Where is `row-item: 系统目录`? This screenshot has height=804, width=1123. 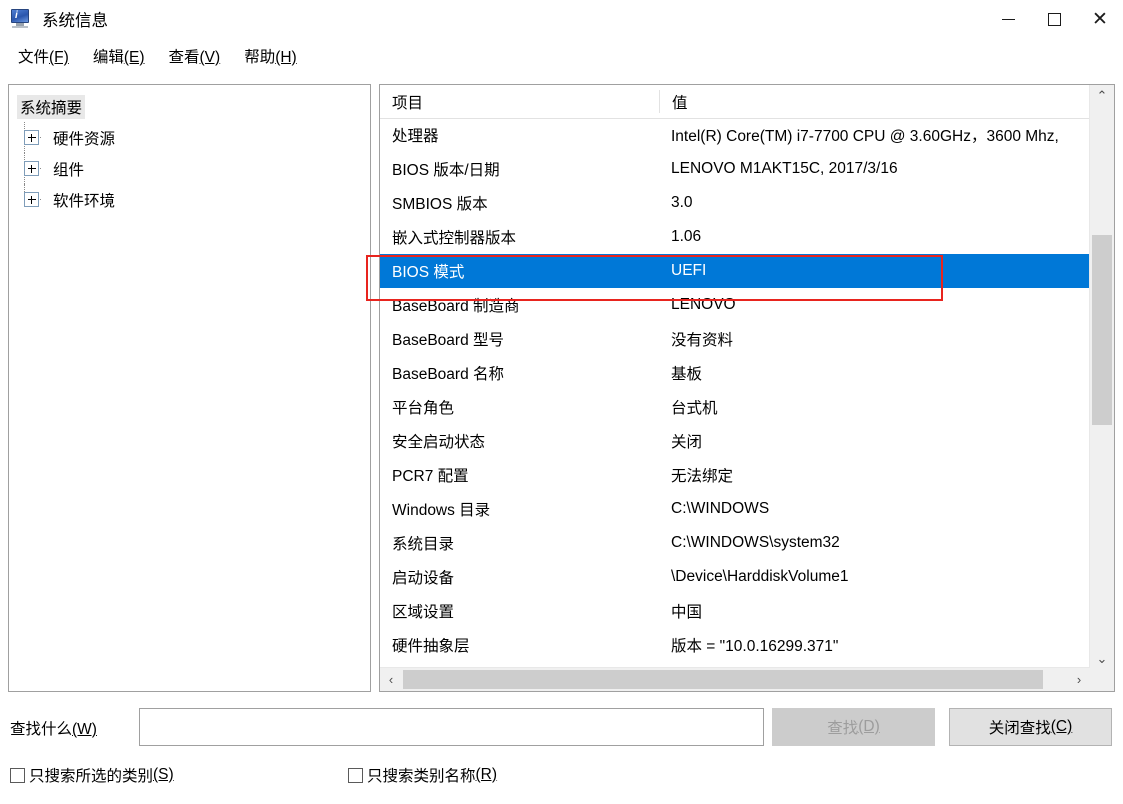 row-item: 系统目录 is located at coordinates (423, 544).